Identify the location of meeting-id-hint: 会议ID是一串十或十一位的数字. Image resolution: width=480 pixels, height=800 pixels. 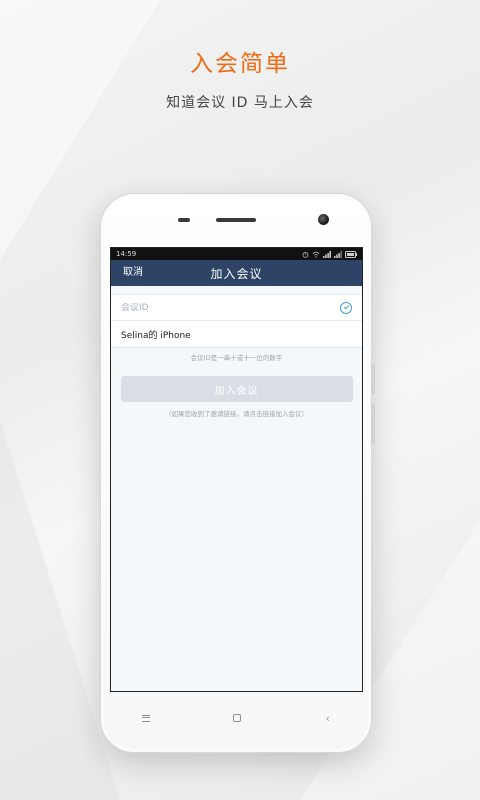
(236, 358).